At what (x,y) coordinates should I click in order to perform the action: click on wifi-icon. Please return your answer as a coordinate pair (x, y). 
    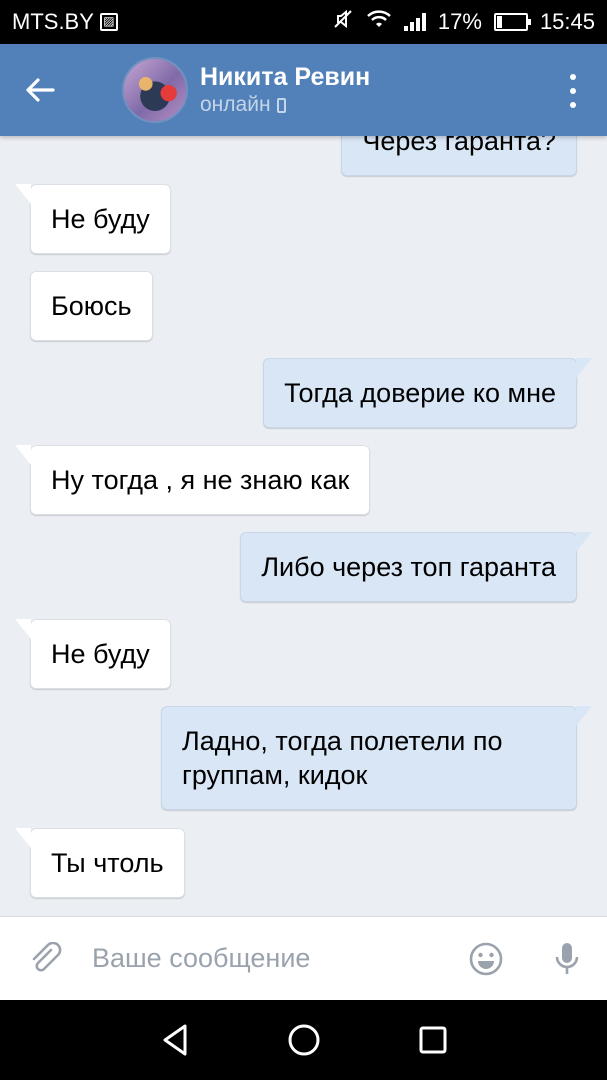
    Looking at the image, I should click on (379, 22).